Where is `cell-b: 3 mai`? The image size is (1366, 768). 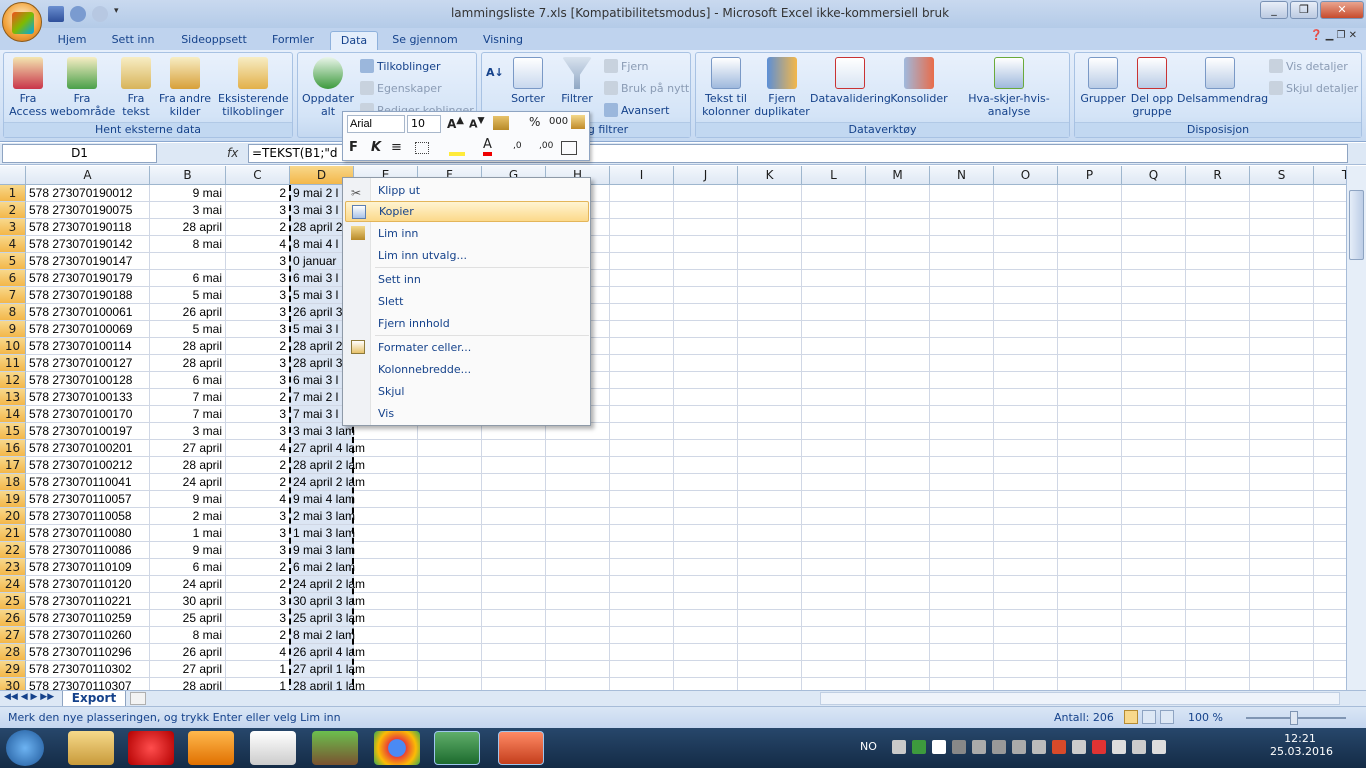 cell-b: 3 mai is located at coordinates (188, 431).